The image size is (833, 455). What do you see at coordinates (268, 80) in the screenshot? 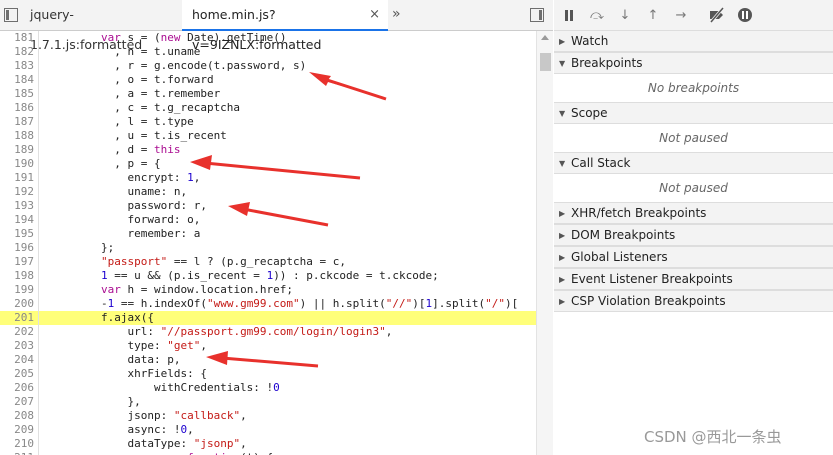
I see `code-line: 184 , o = t.forward` at bounding box center [268, 80].